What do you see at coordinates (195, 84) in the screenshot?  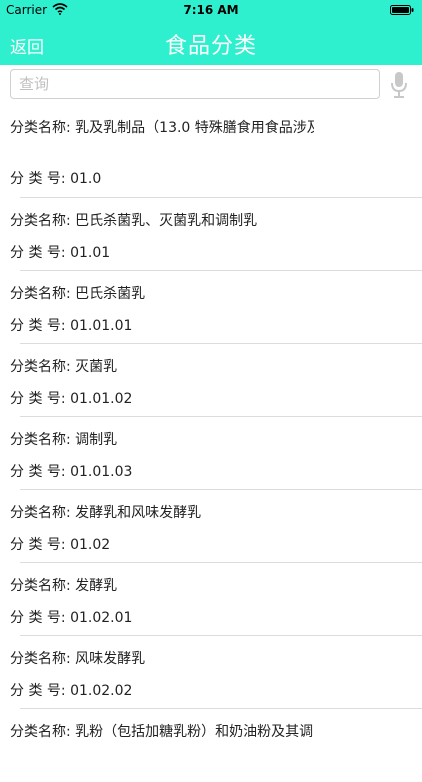 I see `search-input` at bounding box center [195, 84].